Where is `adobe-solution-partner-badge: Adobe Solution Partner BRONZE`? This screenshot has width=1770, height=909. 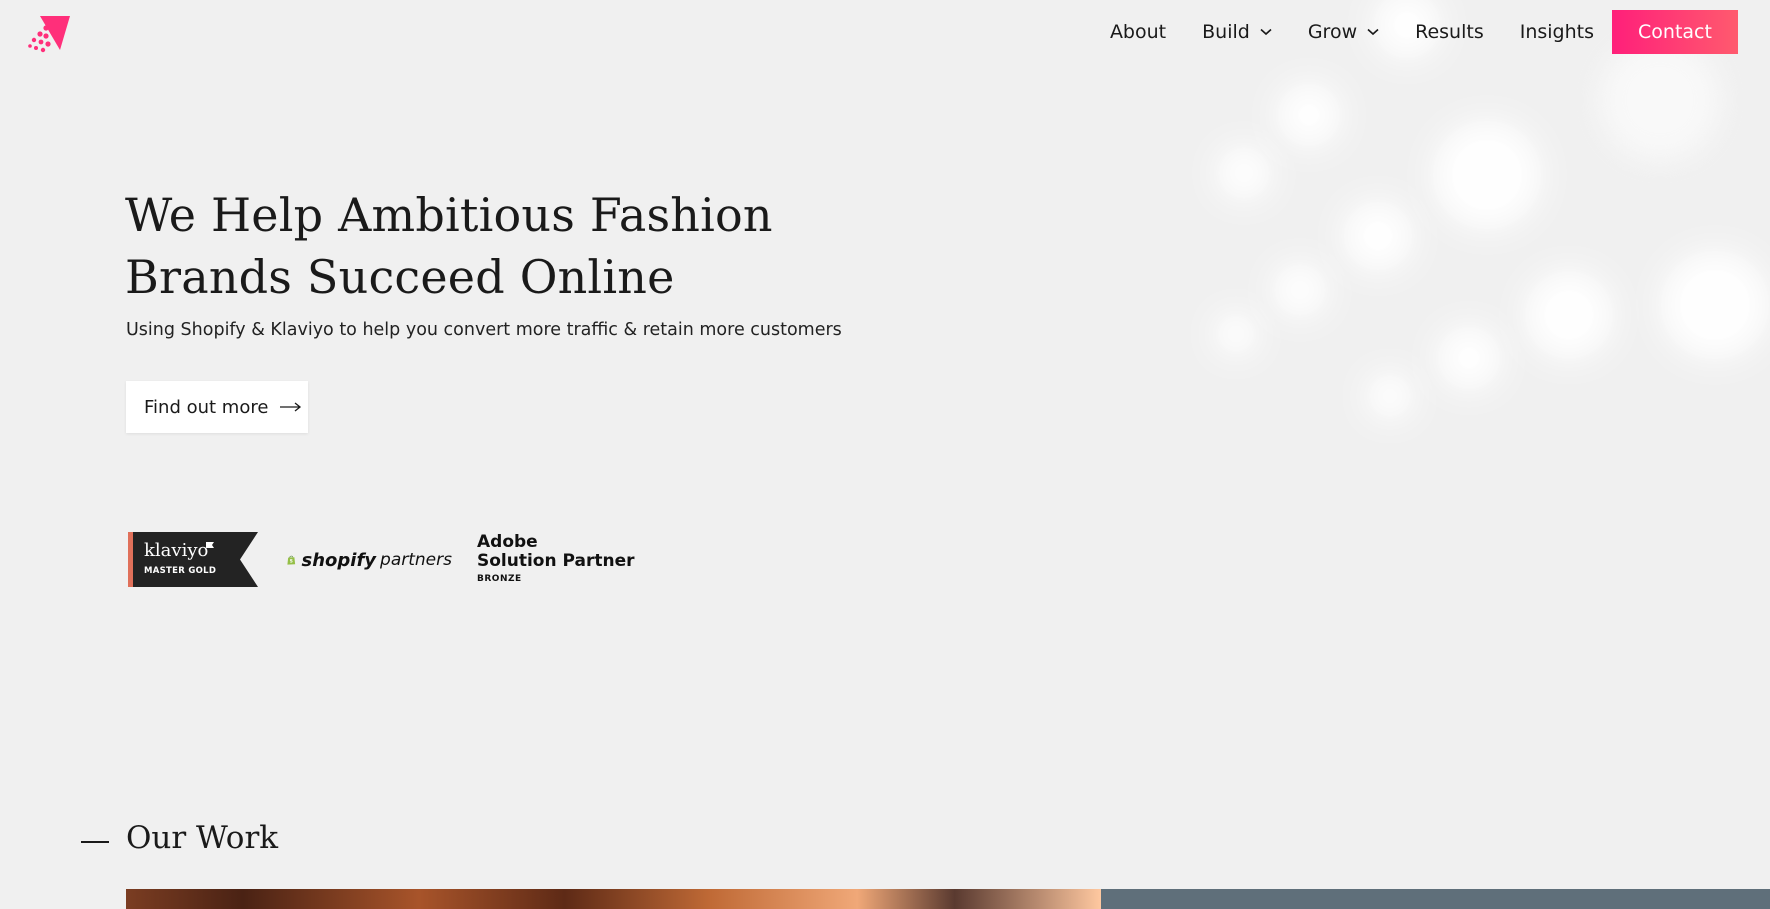
adobe-solution-partner-badge: Adobe Solution Partner BRONZE is located at coordinates (556, 558).